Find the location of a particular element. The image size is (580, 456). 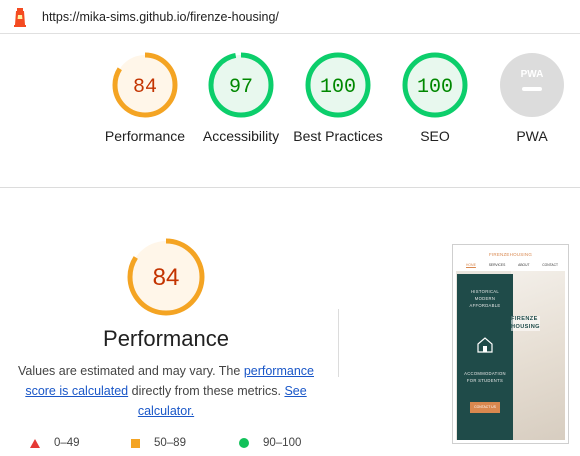

gauge-label-best-practices: Best Practices is located at coordinates (338, 136).